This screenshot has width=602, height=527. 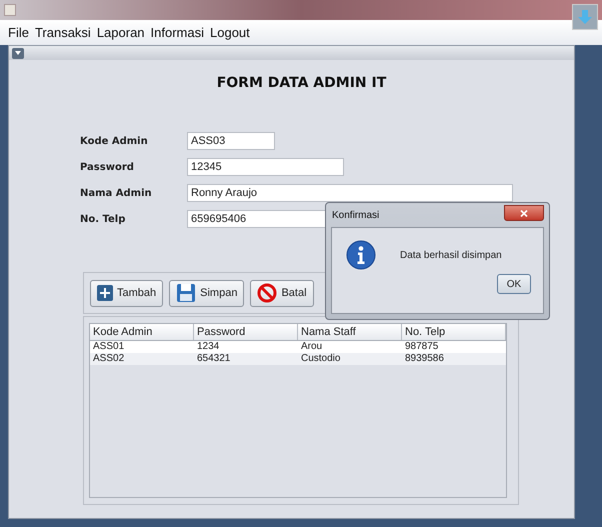 What do you see at coordinates (514, 284) in the screenshot?
I see `ok-button: OK` at bounding box center [514, 284].